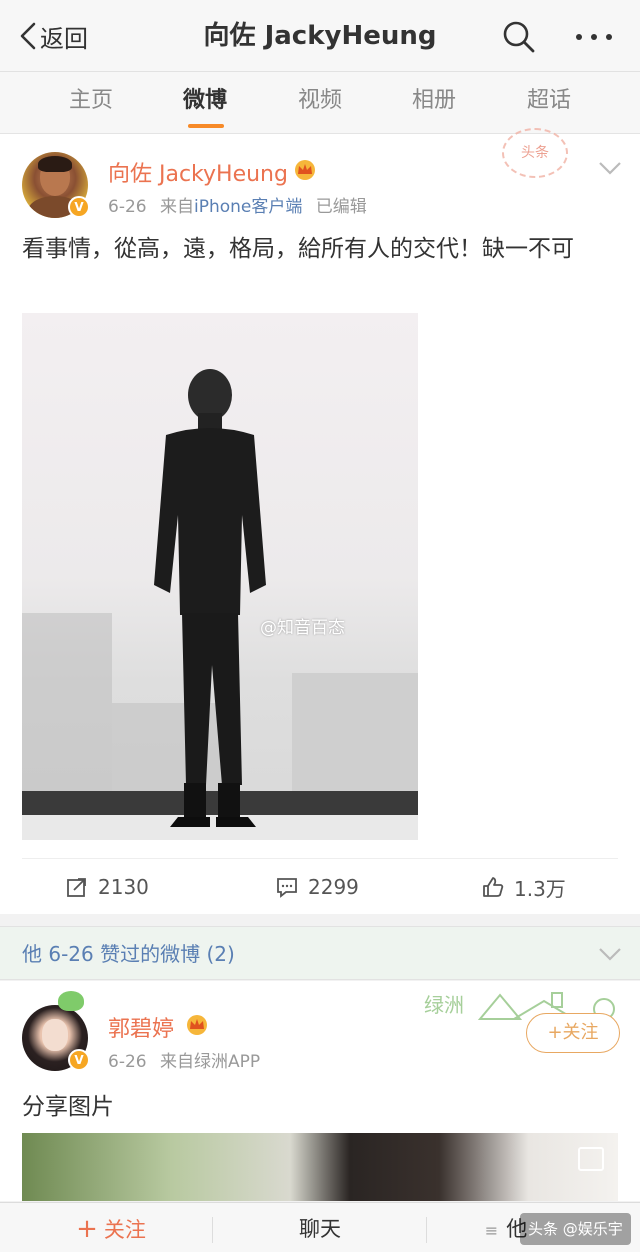 The image size is (640, 1252). I want to click on tab-album: 相册, so click(434, 103).